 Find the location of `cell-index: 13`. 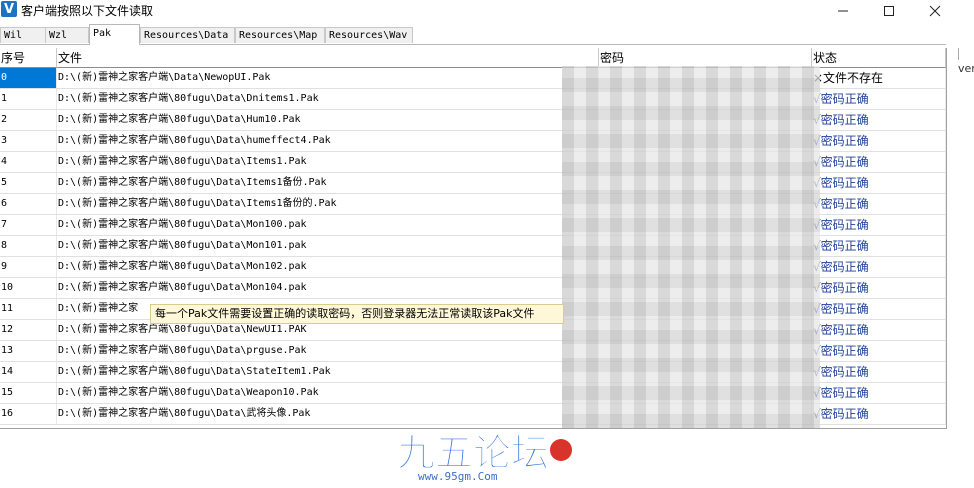

cell-index: 13 is located at coordinates (28, 351).